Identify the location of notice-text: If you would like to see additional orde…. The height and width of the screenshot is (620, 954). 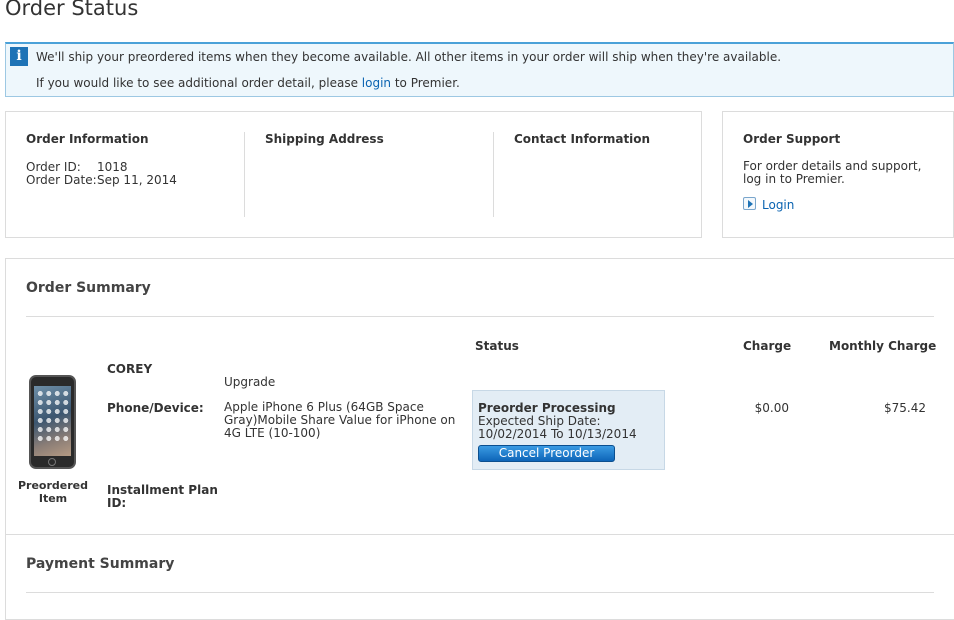
(197, 83).